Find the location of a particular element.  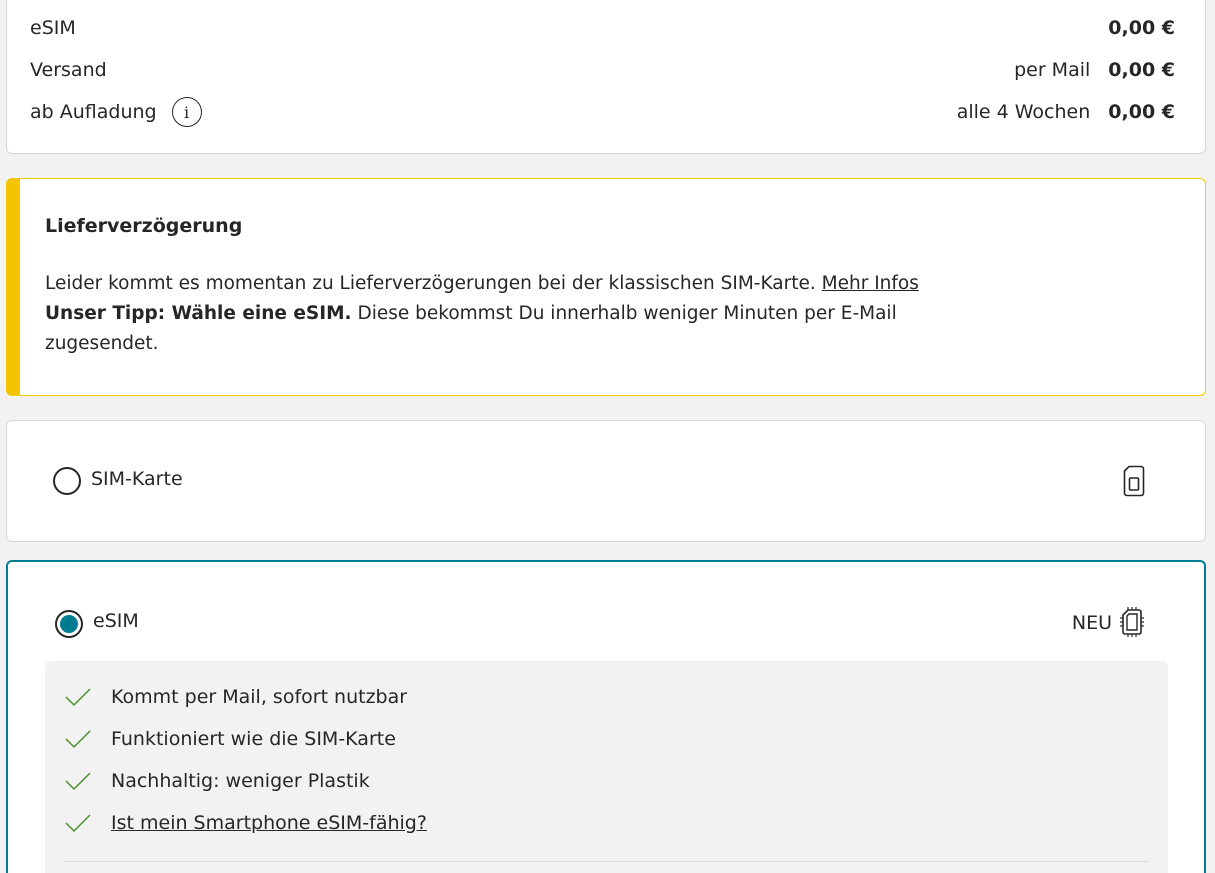

feature-item: Funktioniert wie die SIM-Karte is located at coordinates (230, 739).